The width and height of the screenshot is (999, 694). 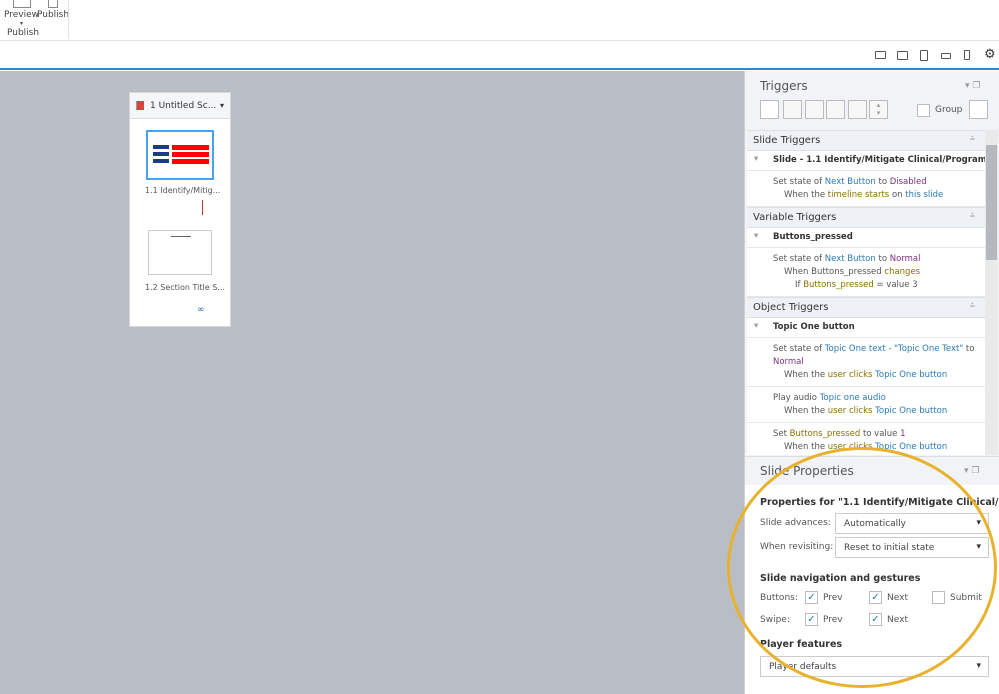 What do you see at coordinates (902, 55) in the screenshot?
I see `tablet-landscape-icon` at bounding box center [902, 55].